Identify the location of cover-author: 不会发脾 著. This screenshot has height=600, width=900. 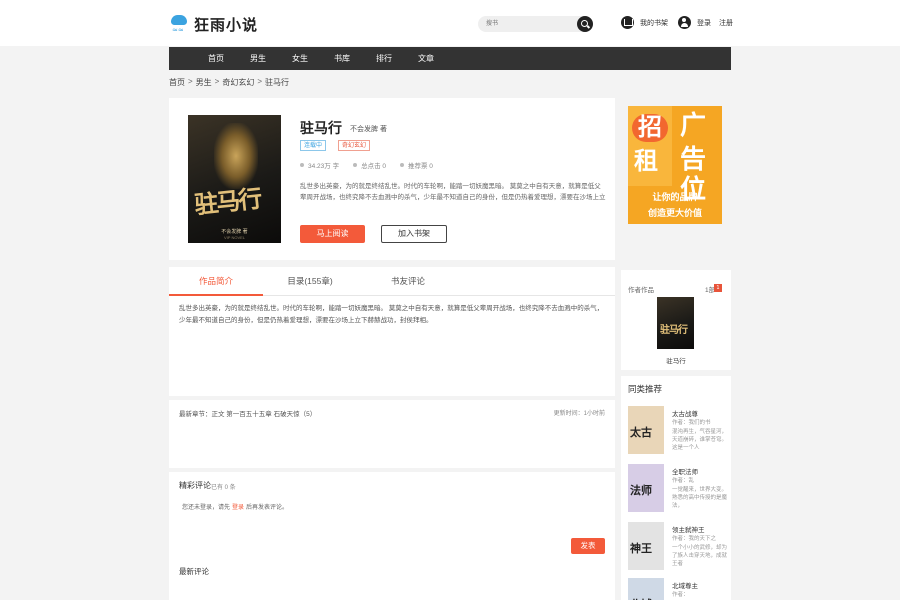
(234, 232).